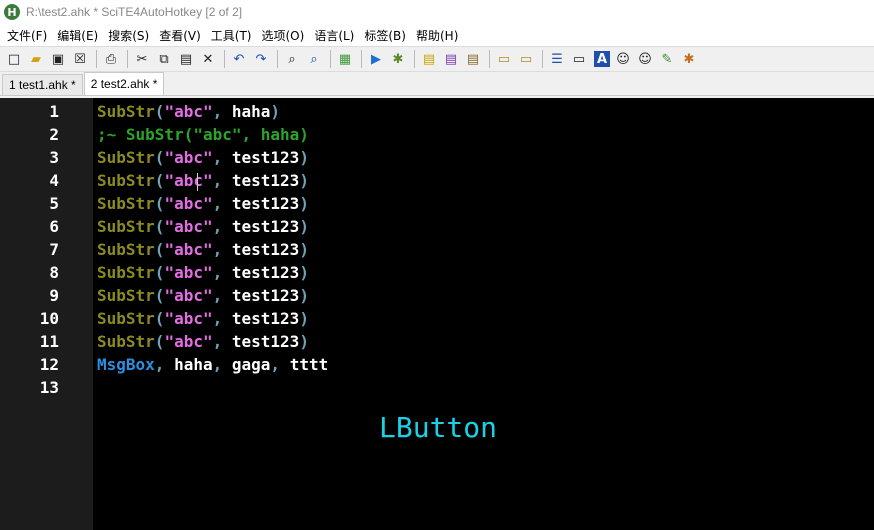 The width and height of the screenshot is (874, 530). What do you see at coordinates (49, 341) in the screenshot?
I see `line-number: 11` at bounding box center [49, 341].